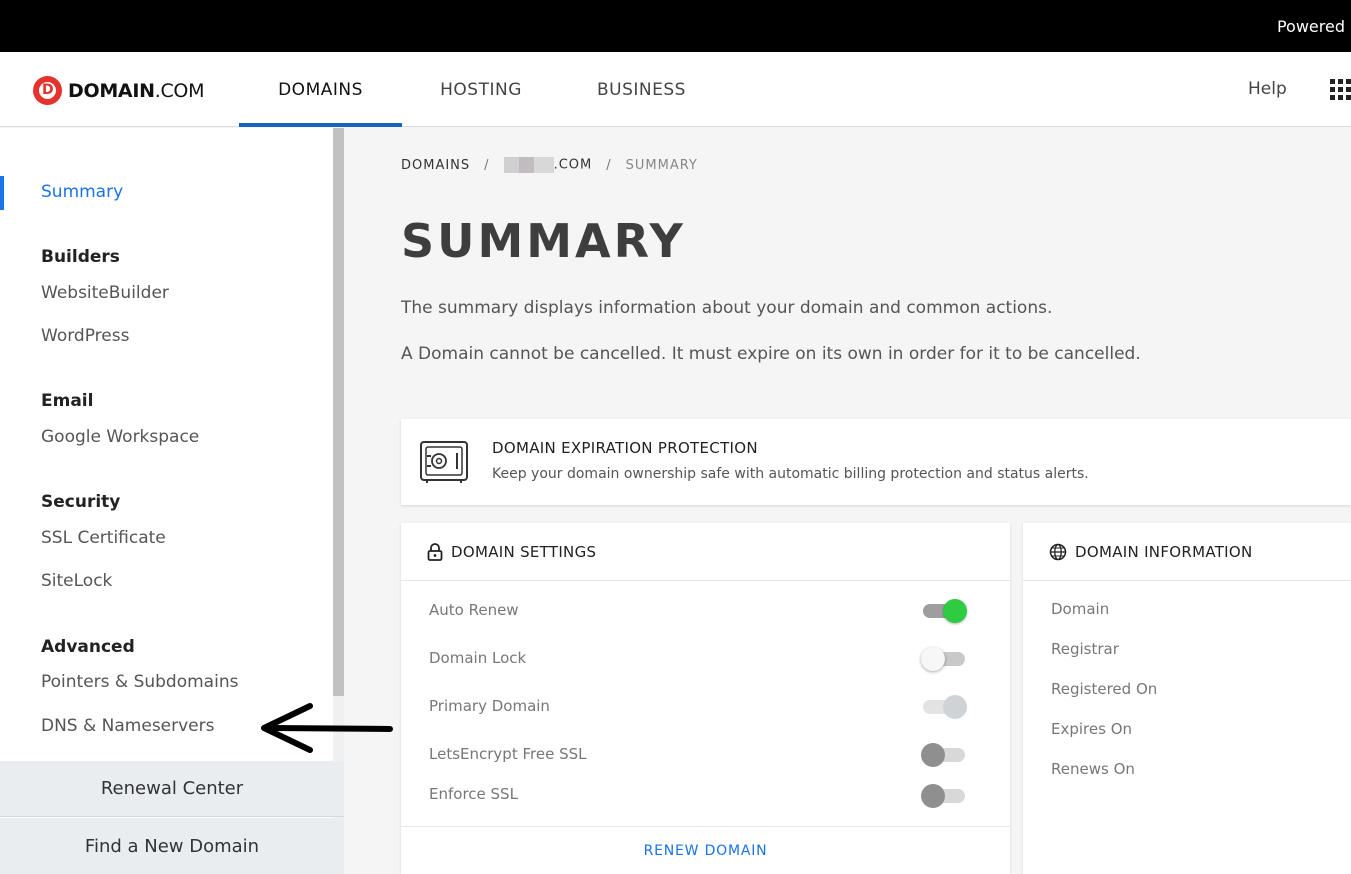 The image size is (1351, 874). What do you see at coordinates (179, 90) in the screenshot?
I see `logo-suffix: .COM` at bounding box center [179, 90].